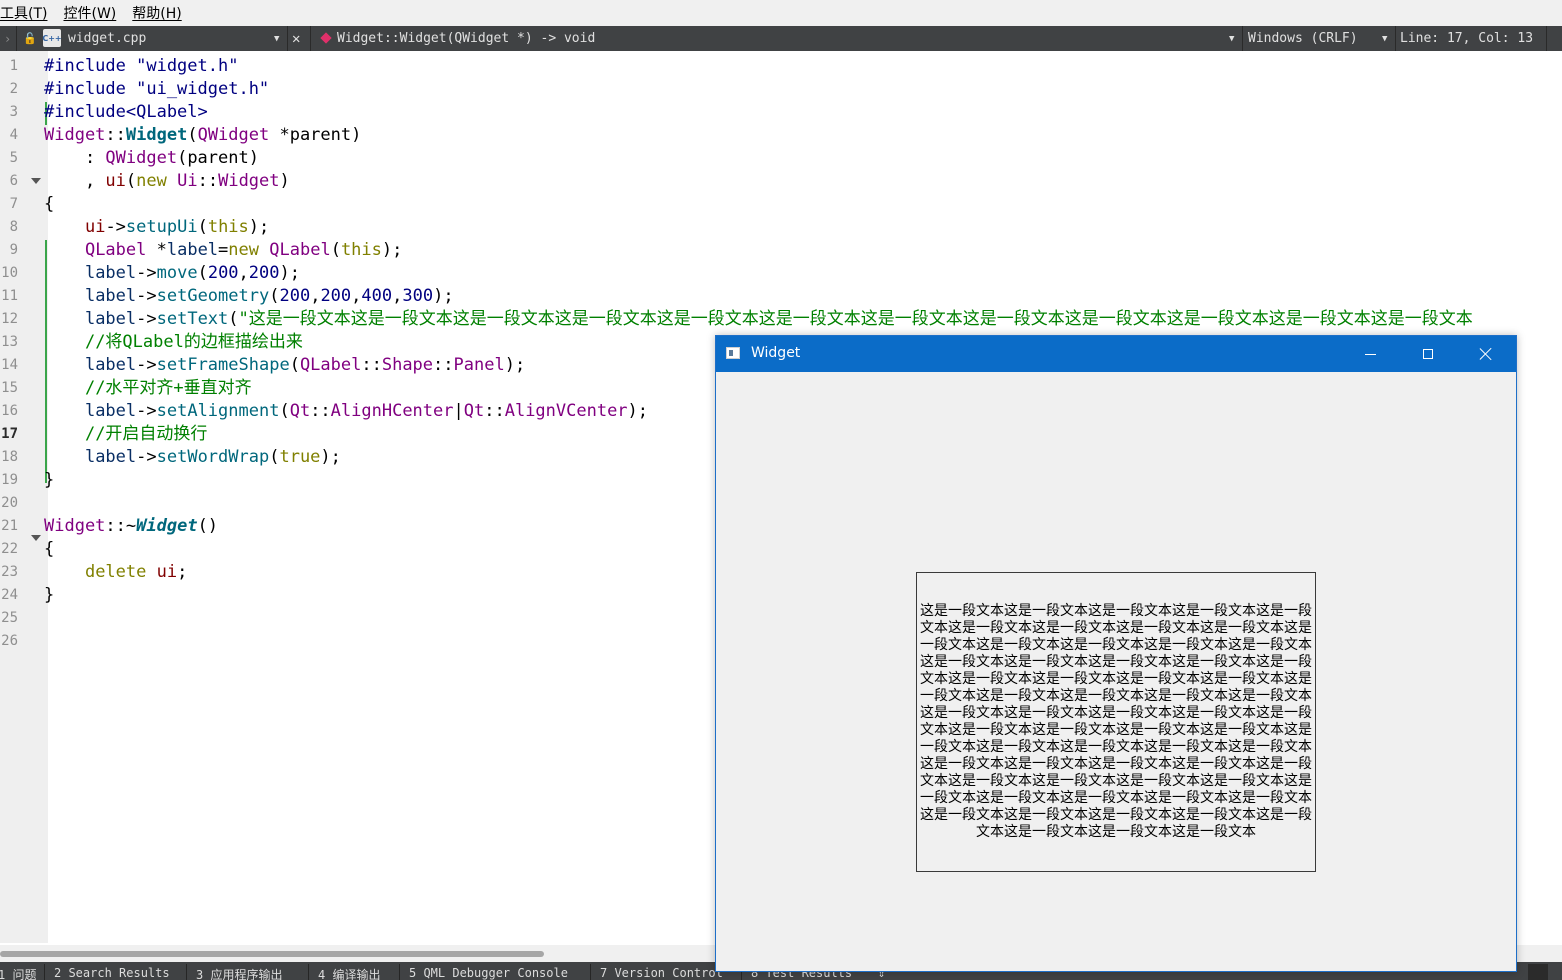 Image resolution: width=1562 pixels, height=980 pixels. Describe the element at coordinates (167, 181) in the screenshot. I see `code-line: , ui(new Ui::Widget)` at that location.